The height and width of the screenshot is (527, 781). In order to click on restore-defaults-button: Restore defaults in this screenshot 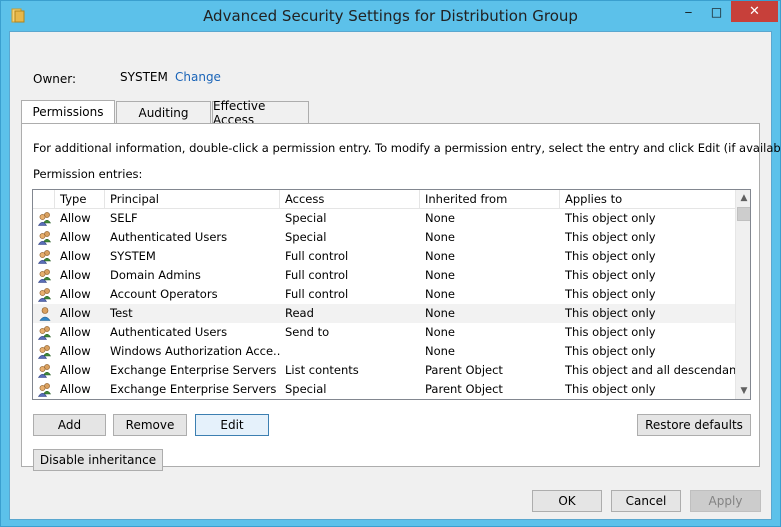, I will do `click(694, 425)`.